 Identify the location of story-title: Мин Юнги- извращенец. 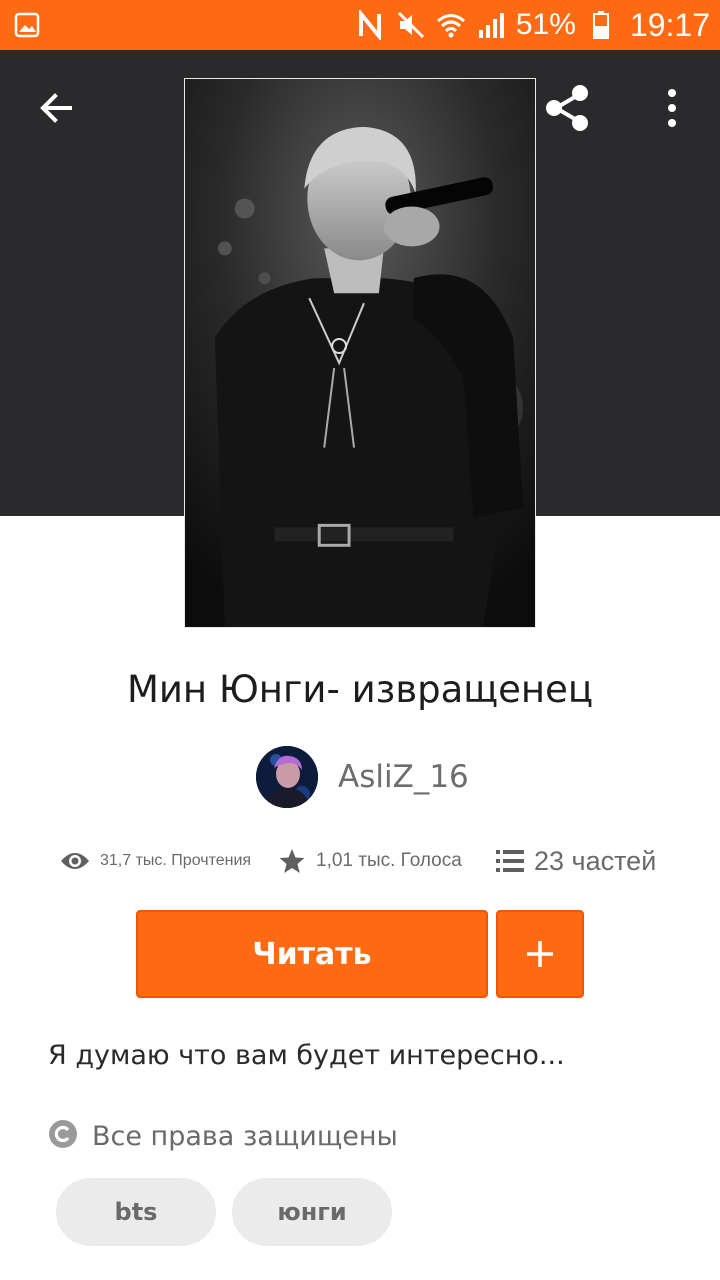
(360, 689).